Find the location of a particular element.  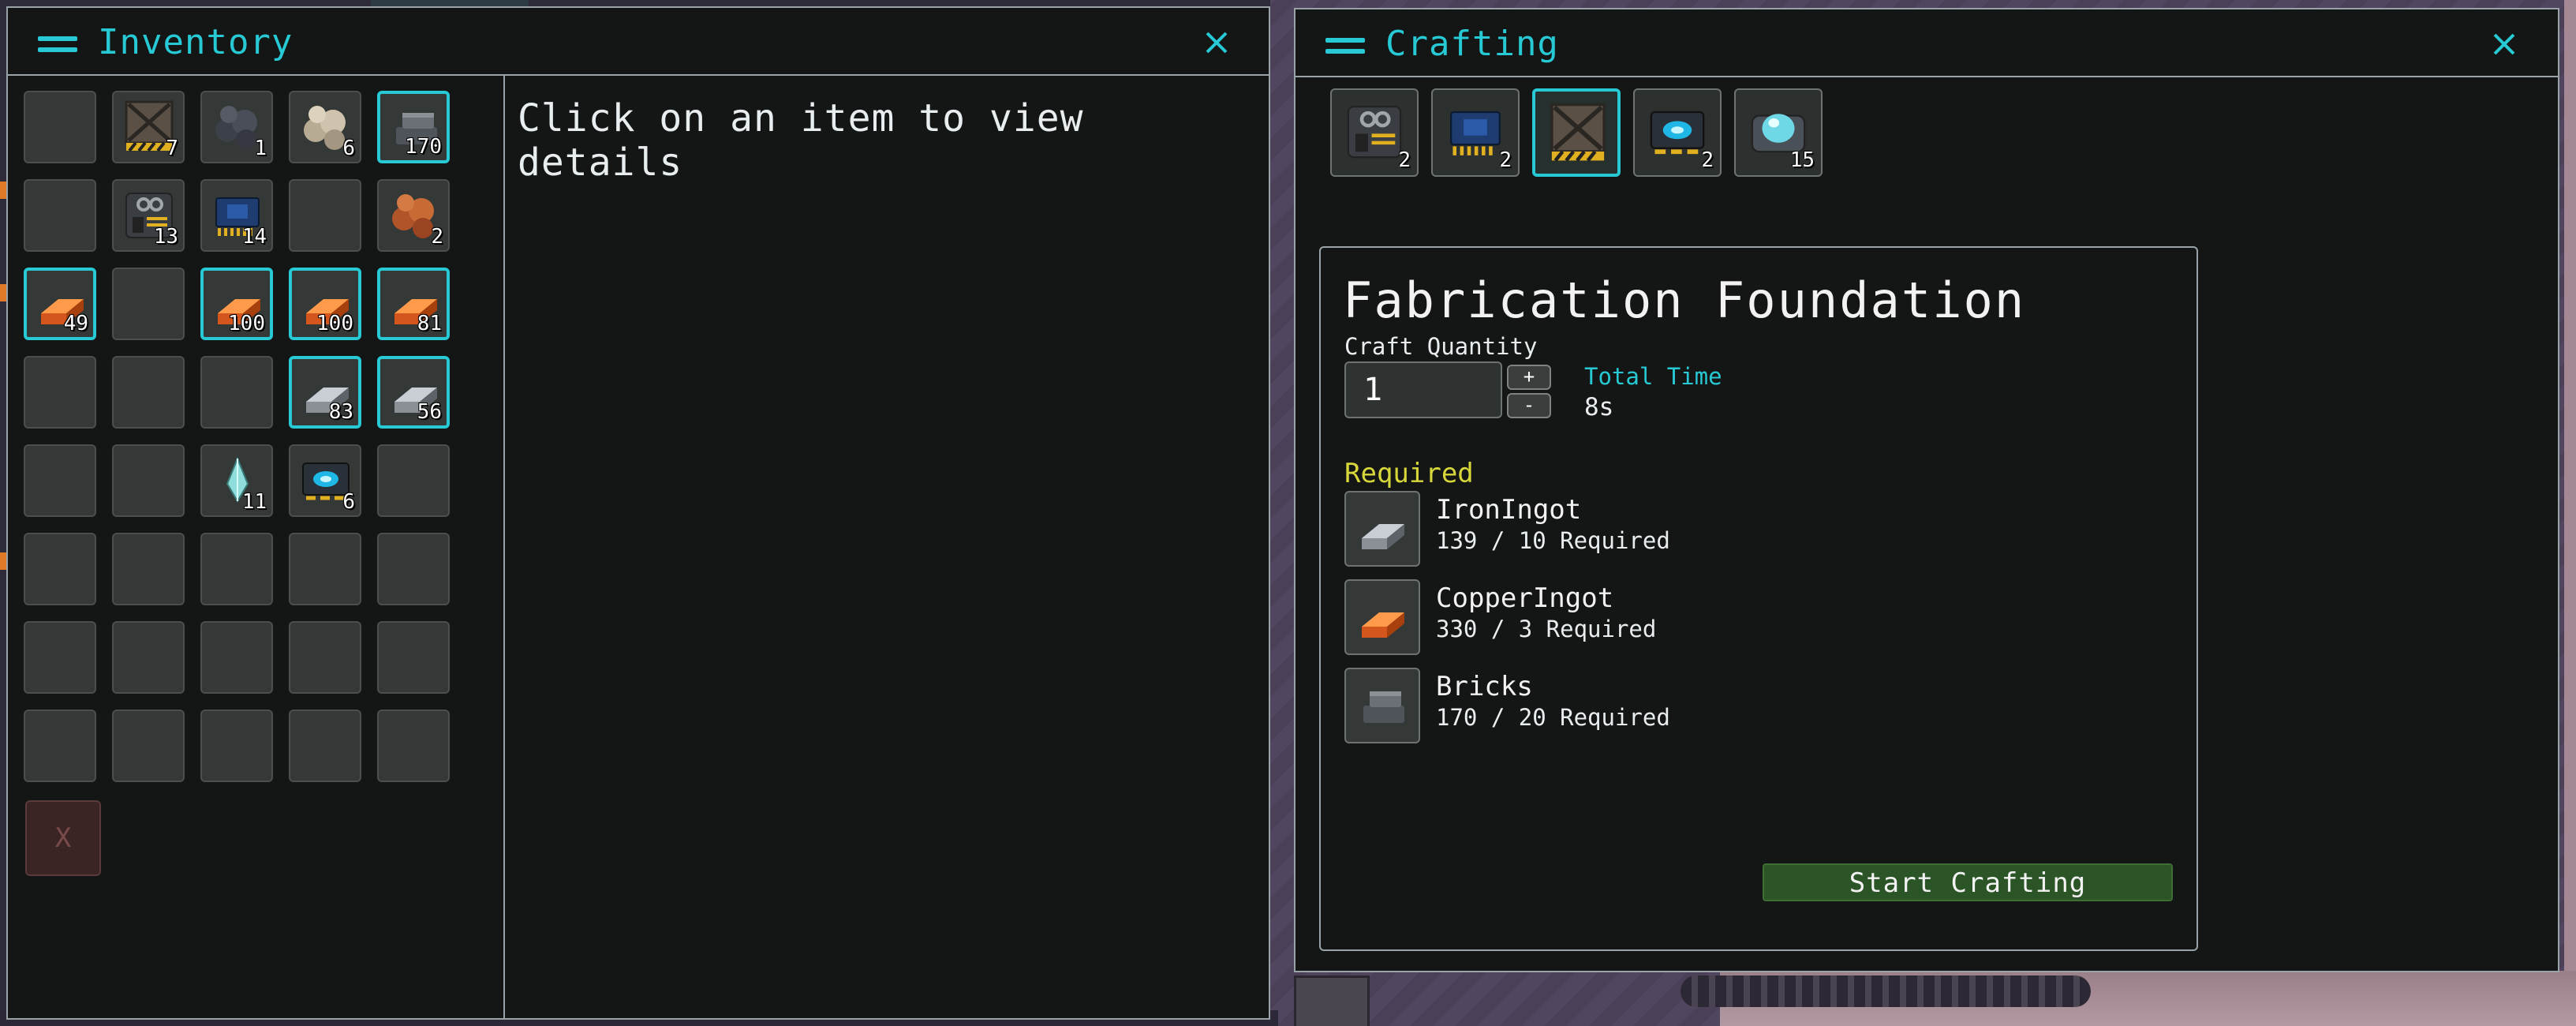

recipe-tab: 15 is located at coordinates (1778, 132).